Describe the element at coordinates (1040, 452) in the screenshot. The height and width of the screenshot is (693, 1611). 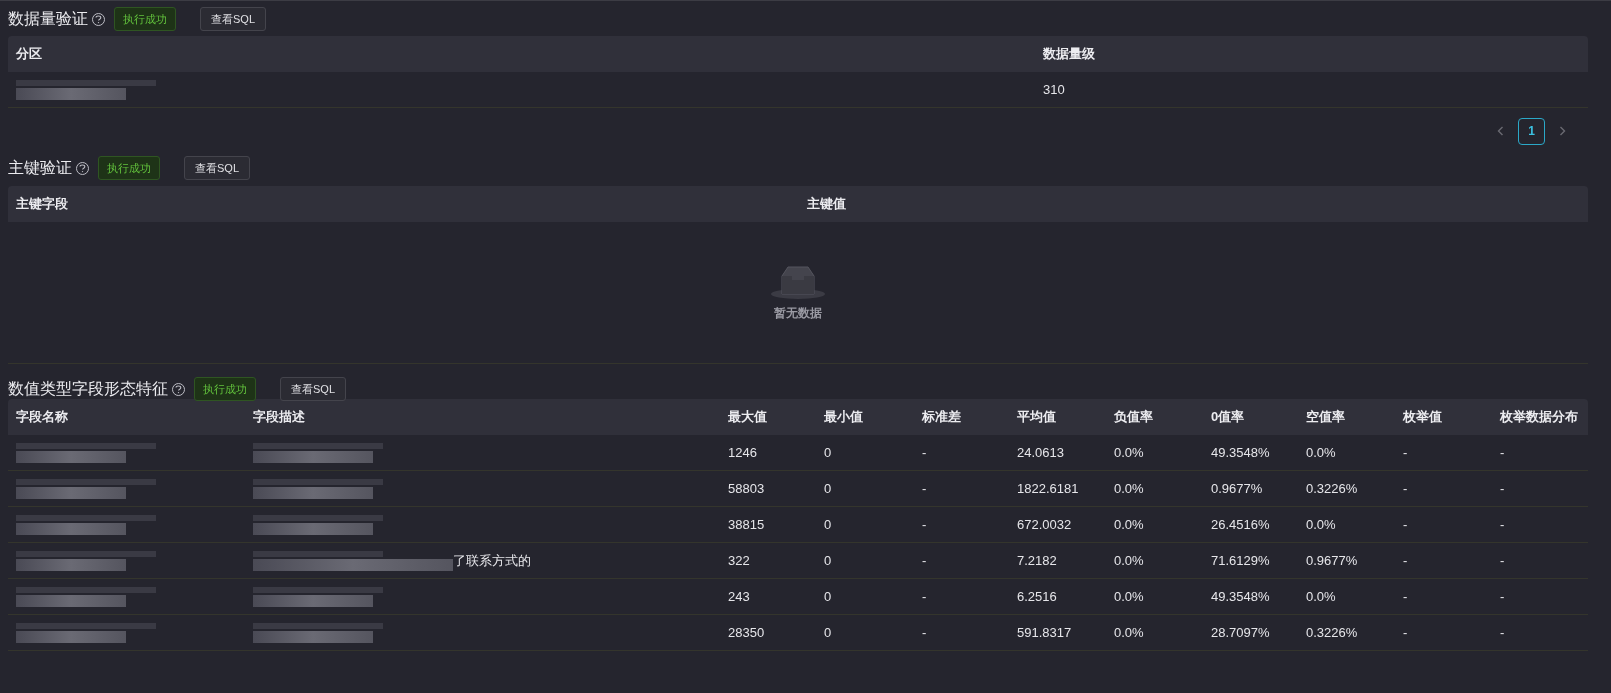
I see `table-cell-text: 24.0613` at that location.